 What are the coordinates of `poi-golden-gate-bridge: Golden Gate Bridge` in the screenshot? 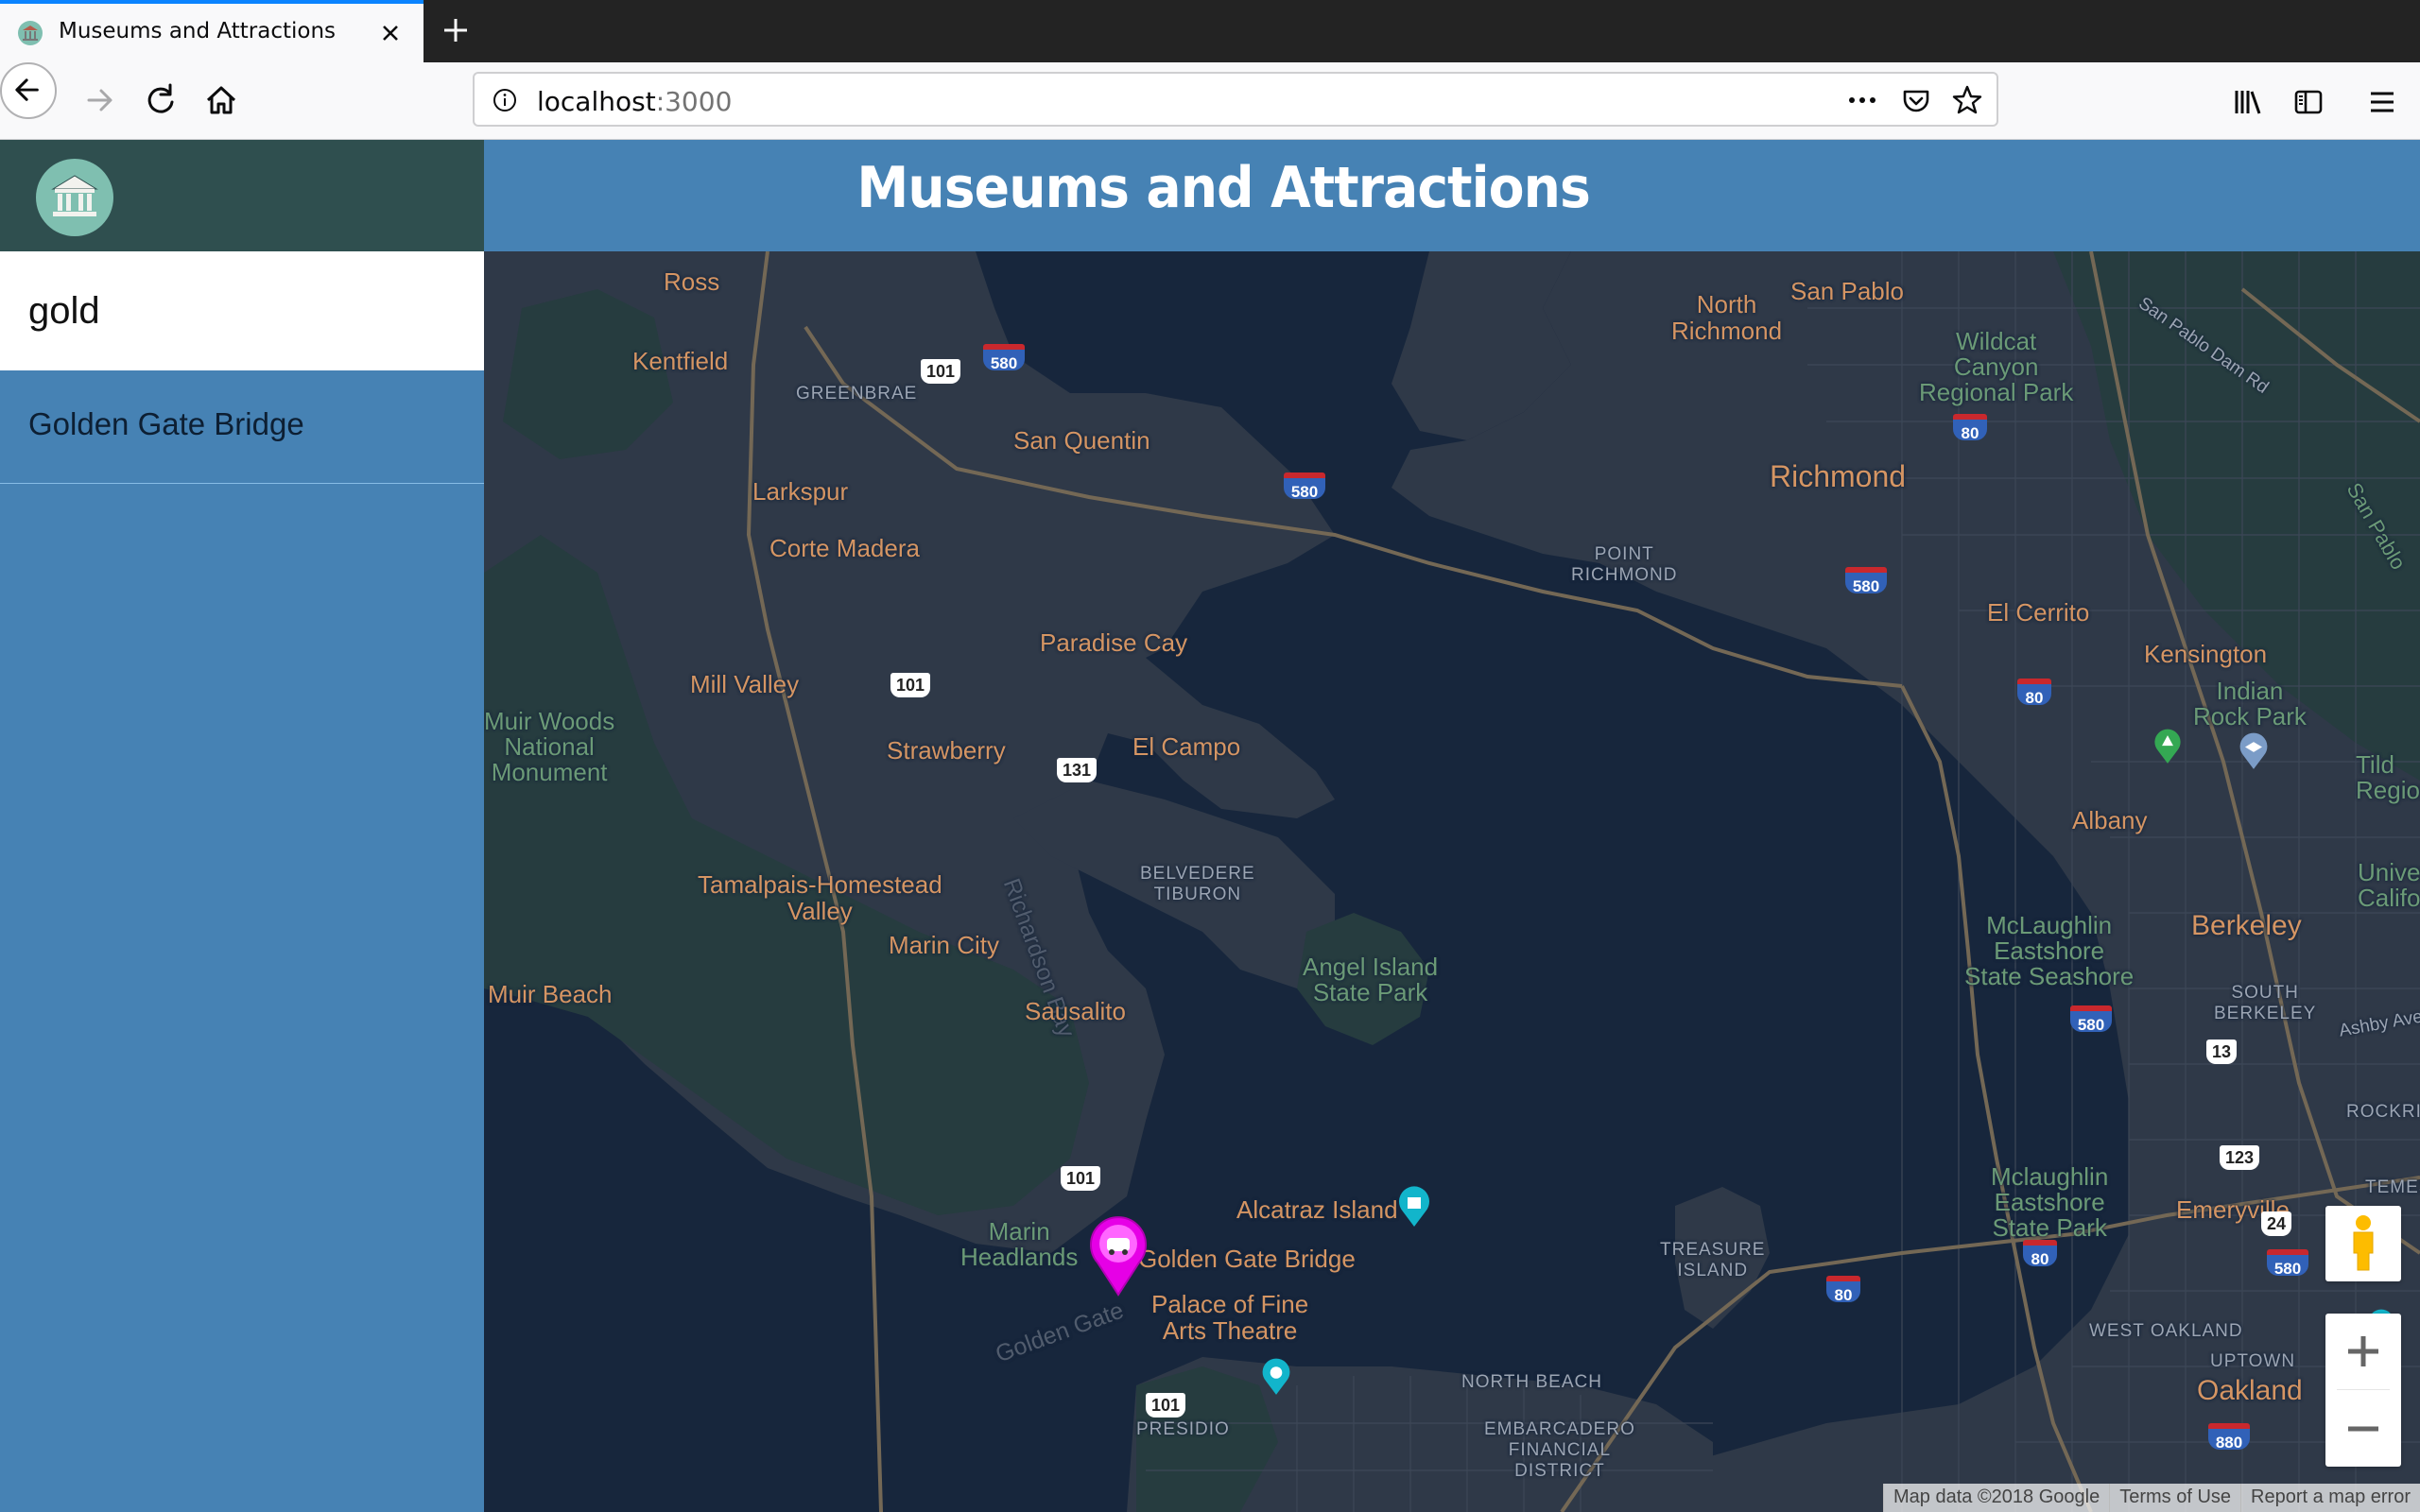 It's located at (1247, 1259).